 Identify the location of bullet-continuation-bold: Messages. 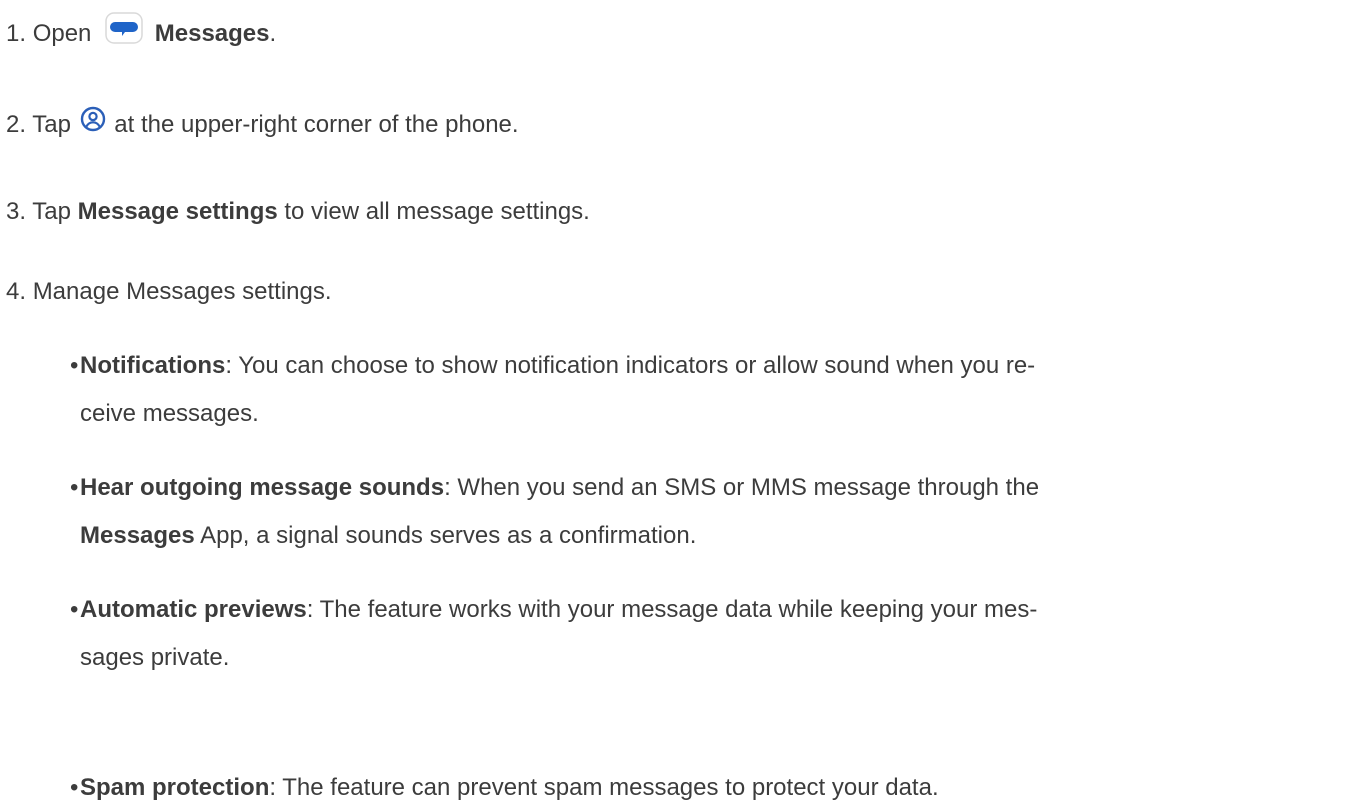
(137, 535).